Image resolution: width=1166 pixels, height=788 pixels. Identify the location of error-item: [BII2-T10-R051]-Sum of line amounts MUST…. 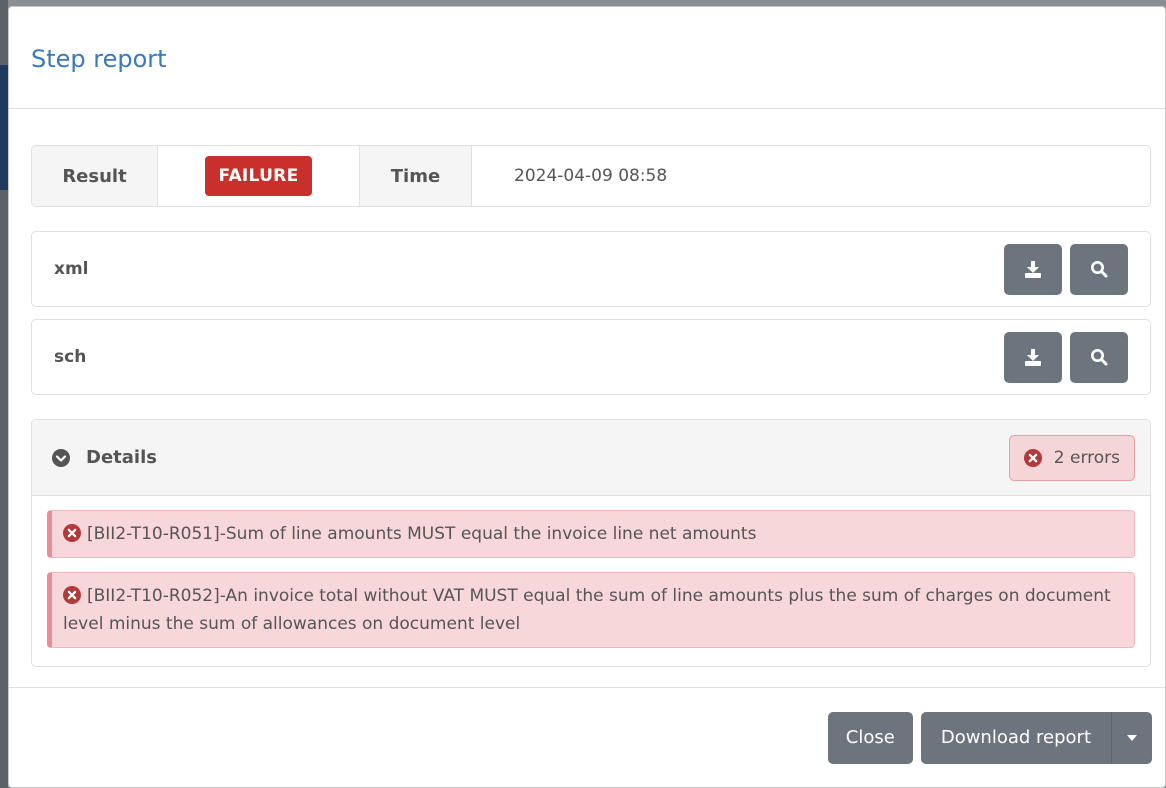
(591, 534).